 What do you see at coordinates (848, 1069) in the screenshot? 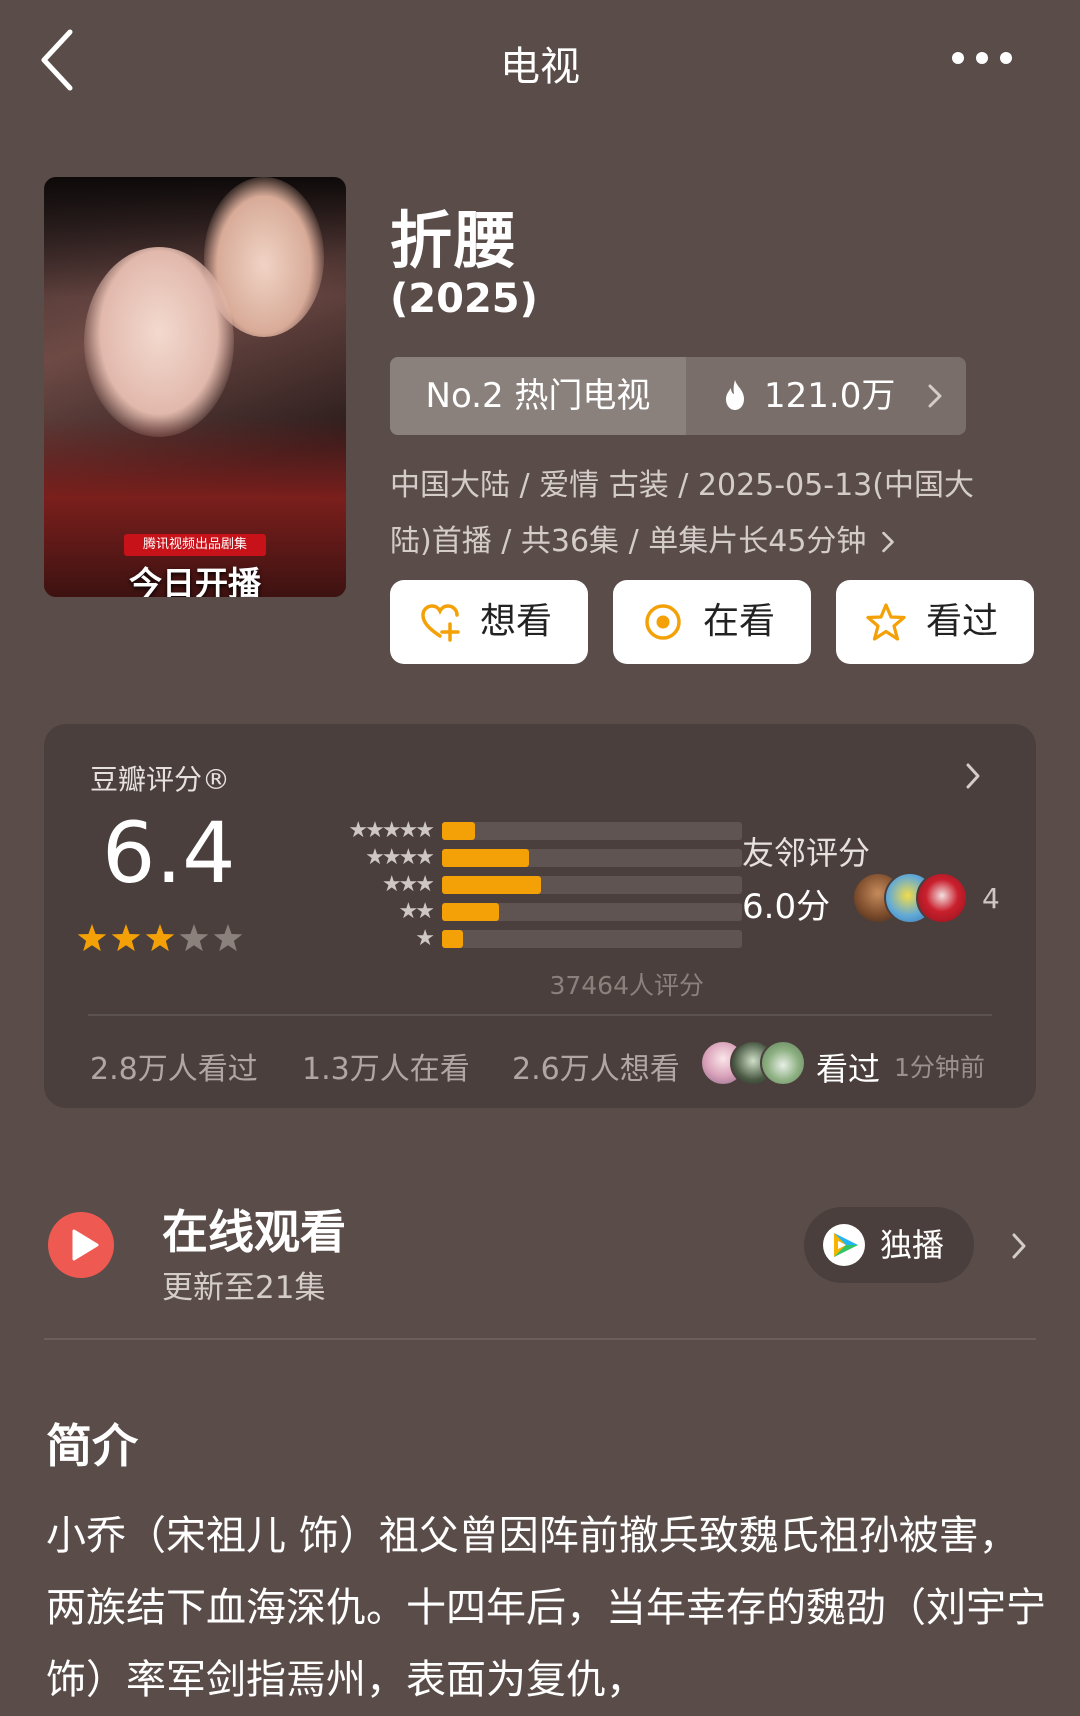
I see `friend-action: 看过` at bounding box center [848, 1069].